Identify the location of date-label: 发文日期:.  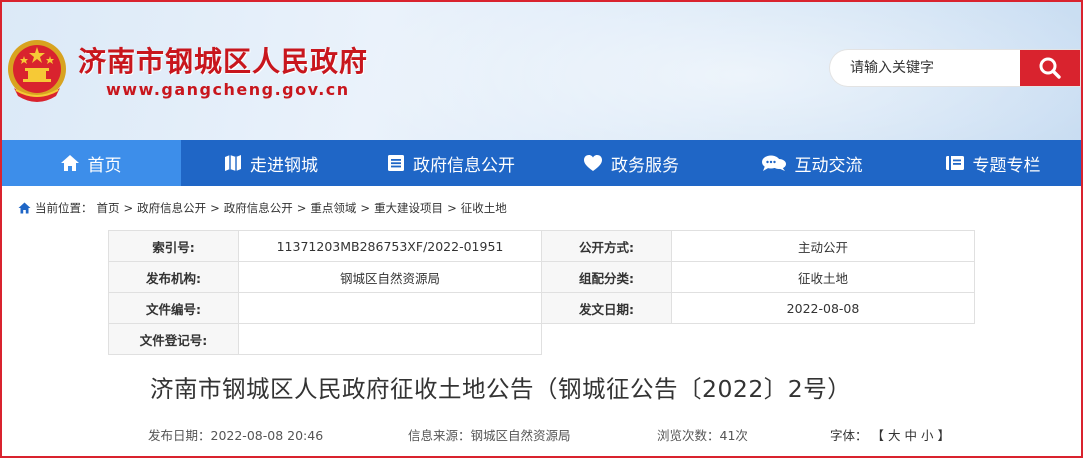
(606, 308).